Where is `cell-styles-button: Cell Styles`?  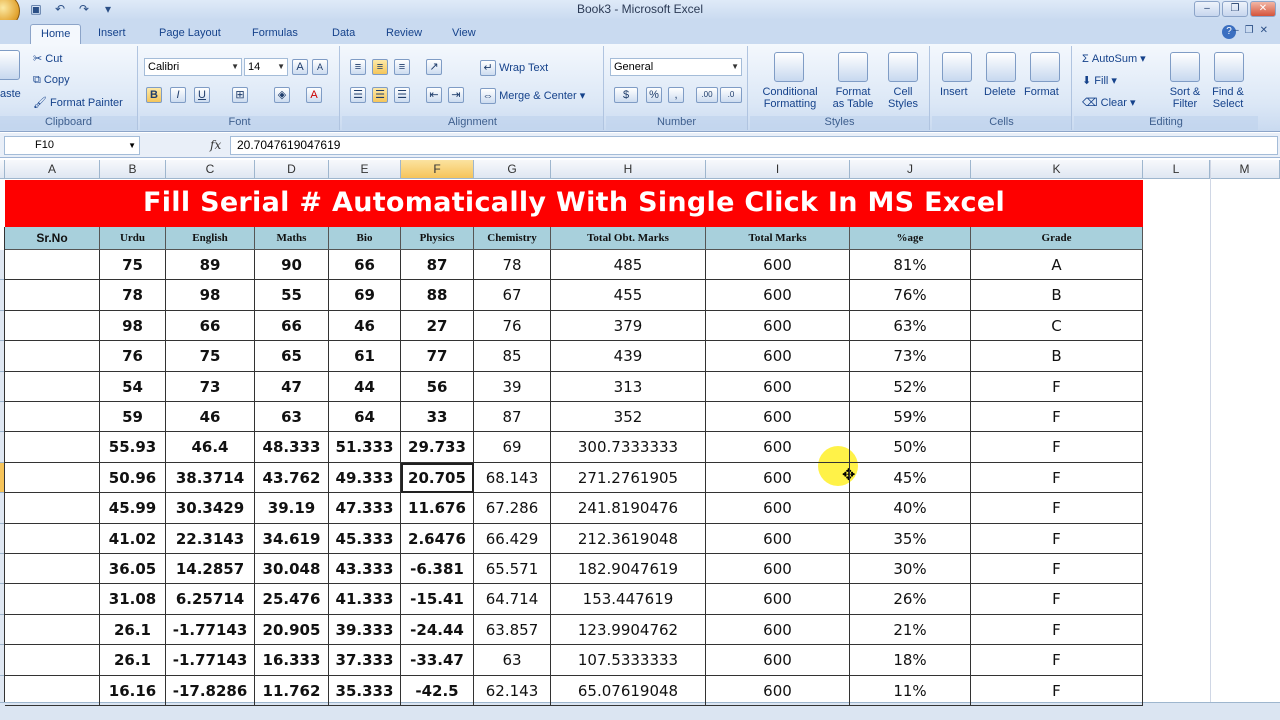 cell-styles-button: Cell Styles is located at coordinates (903, 98).